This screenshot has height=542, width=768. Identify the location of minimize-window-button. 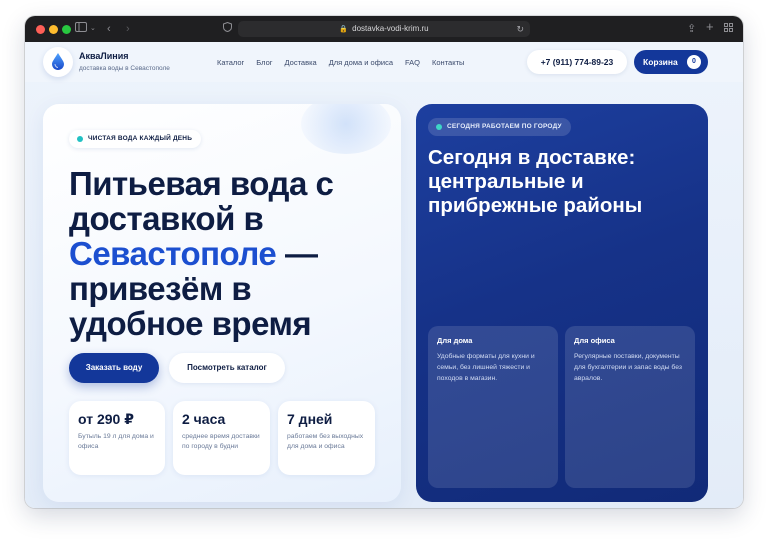
(53, 29).